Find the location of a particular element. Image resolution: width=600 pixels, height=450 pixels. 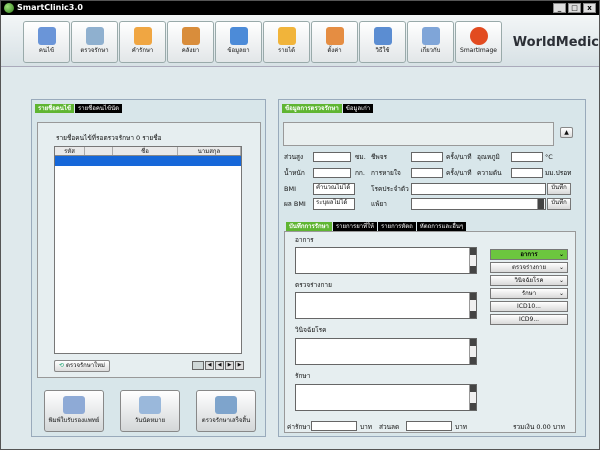

toolbar-pharmacy-button: คลังยา is located at coordinates (190, 42).